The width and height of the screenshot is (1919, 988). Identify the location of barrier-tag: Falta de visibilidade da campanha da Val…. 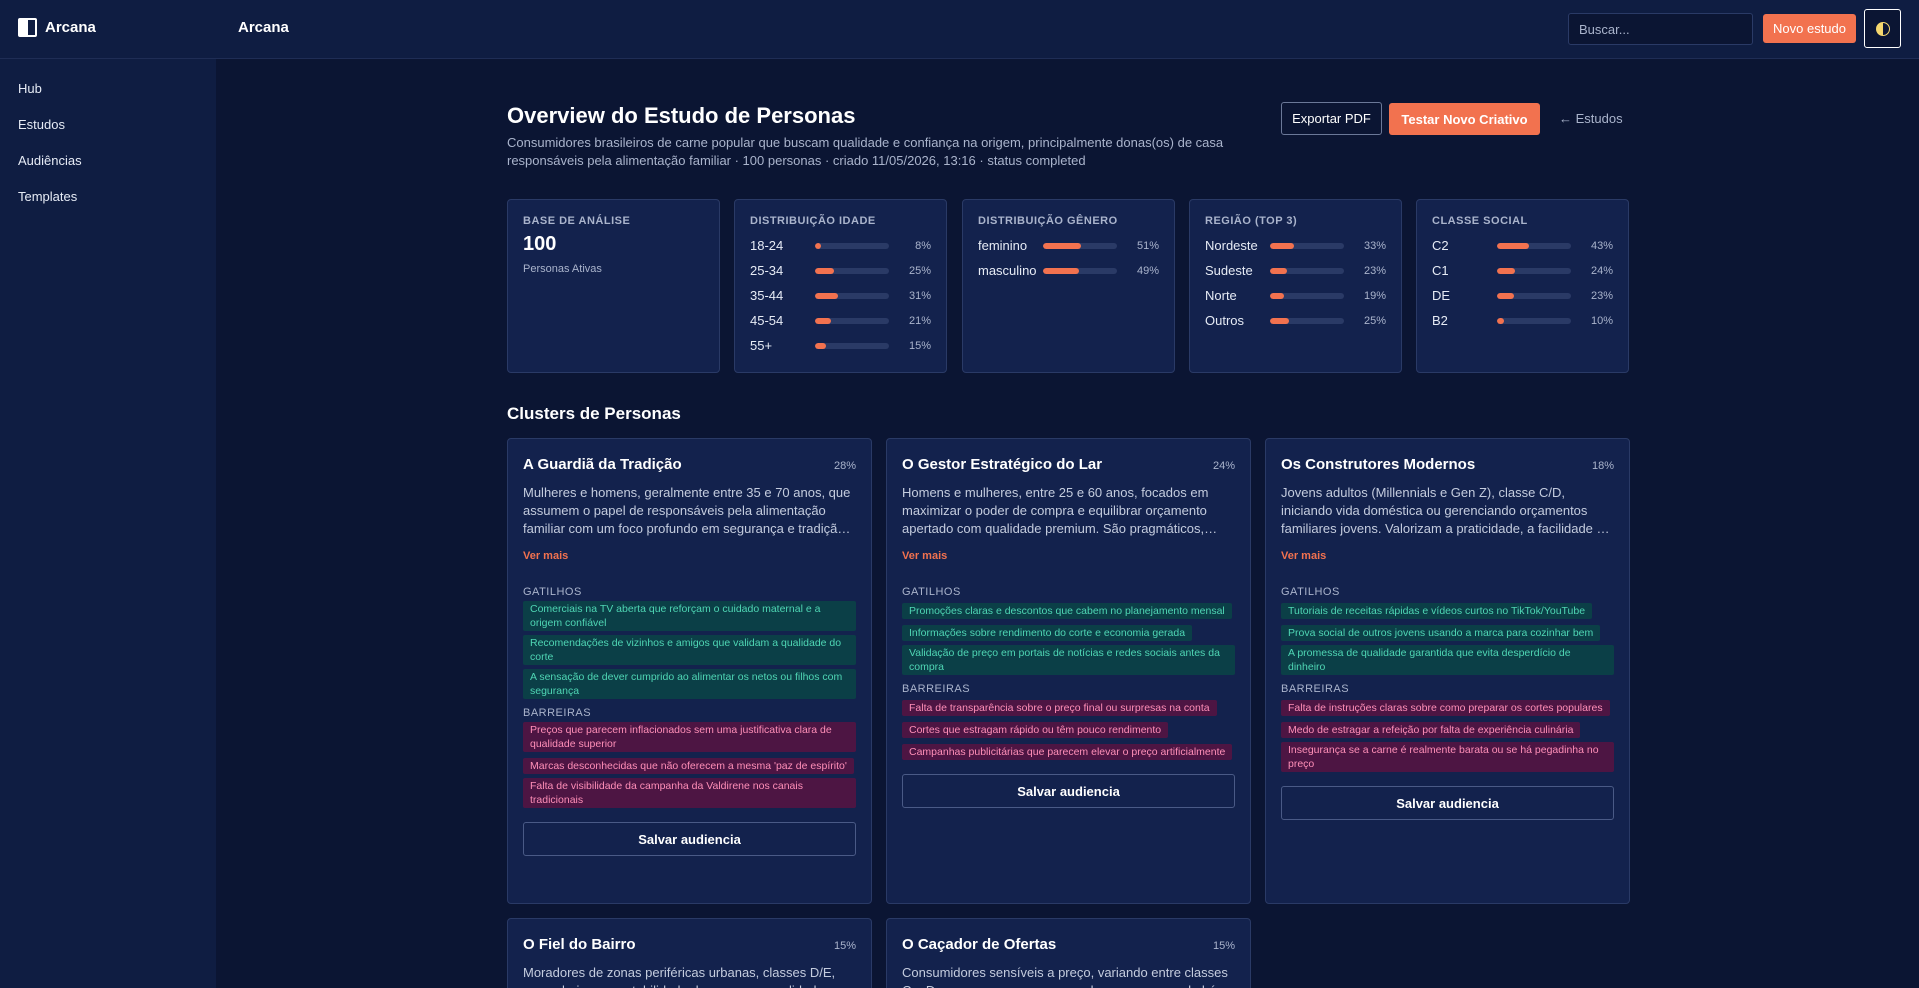
(689, 793).